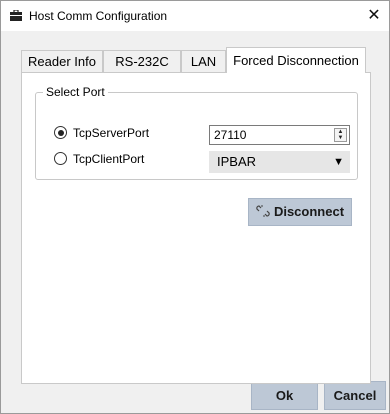 The image size is (390, 414). Describe the element at coordinates (338, 162) in the screenshot. I see `chevron-down-icon: ▼` at that location.